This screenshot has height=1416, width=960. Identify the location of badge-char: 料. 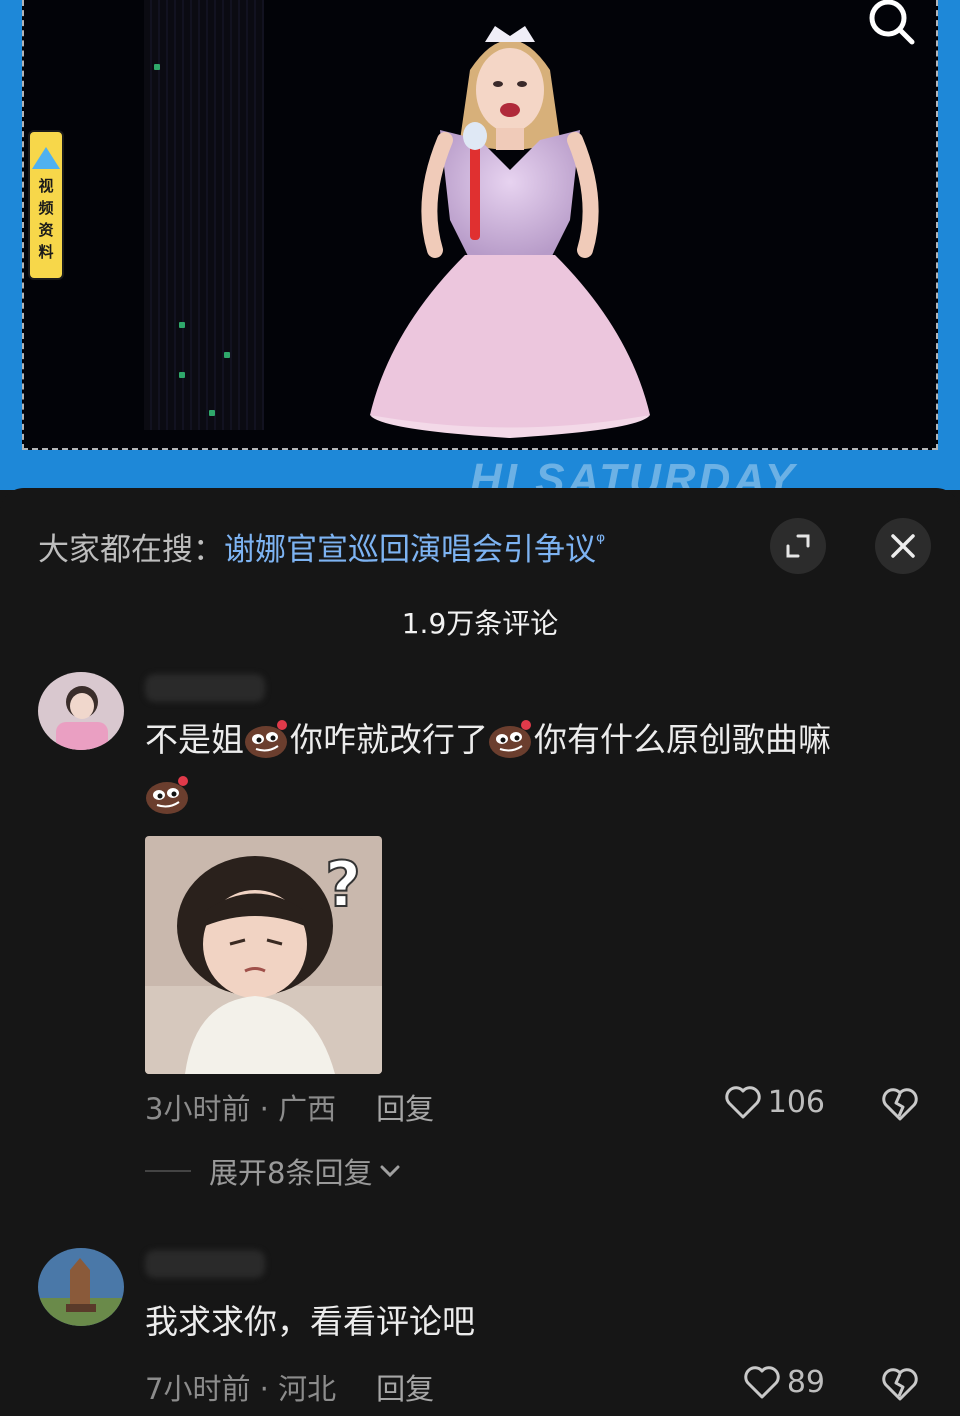
(46, 252).